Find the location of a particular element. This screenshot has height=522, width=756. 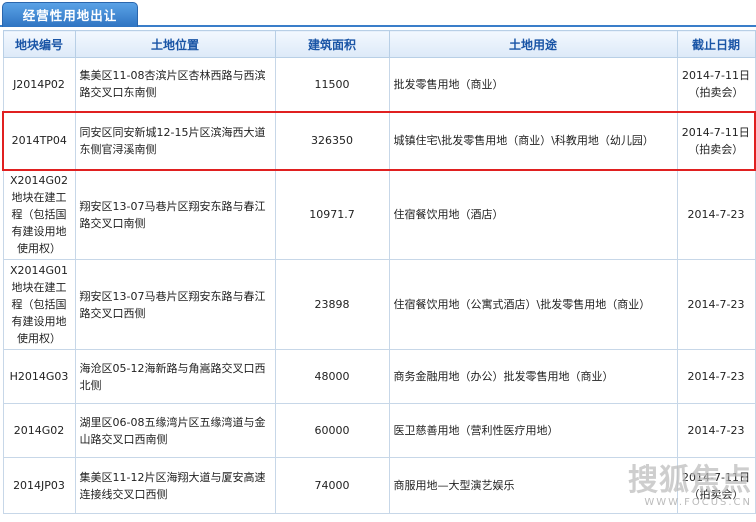

cell-floor-area: 23898 is located at coordinates (332, 304).